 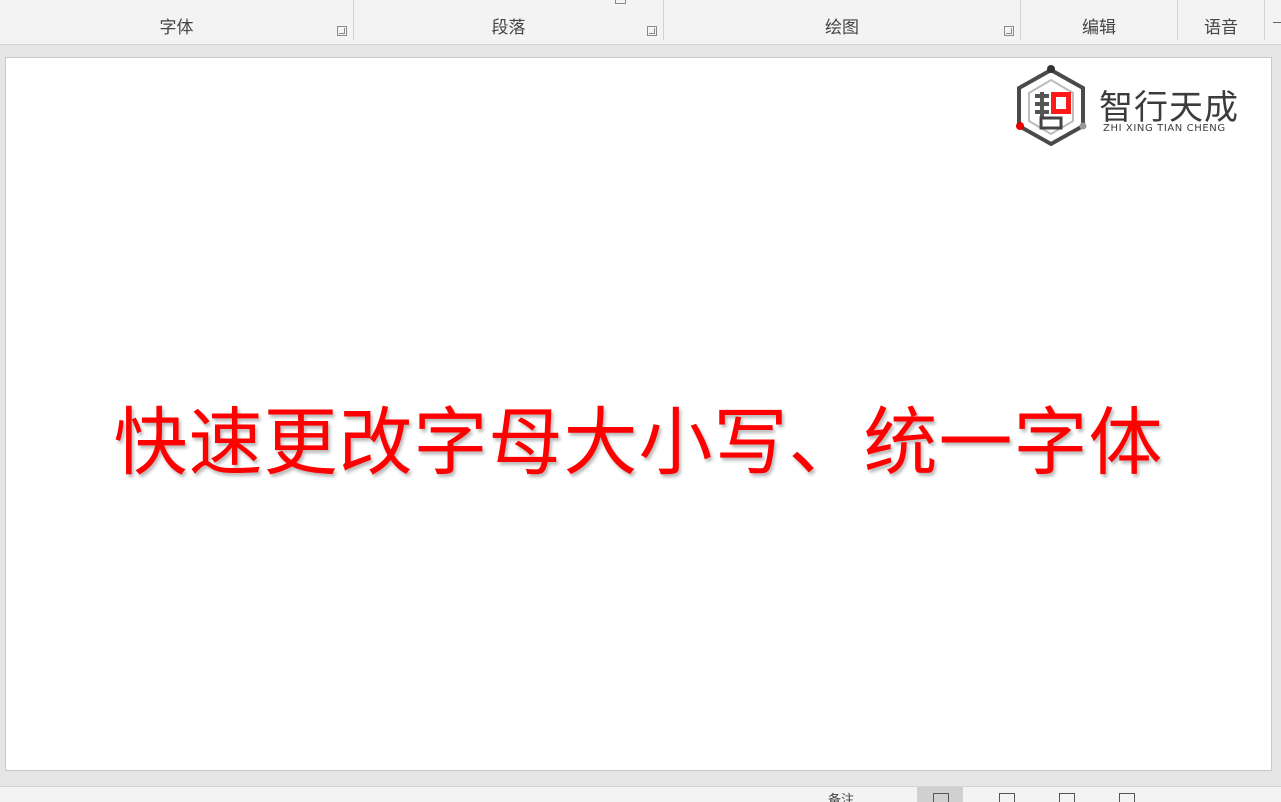 What do you see at coordinates (1164, 128) in the screenshot?
I see `brand-name-pinyin: ZHI XING TIAN CHENG` at bounding box center [1164, 128].